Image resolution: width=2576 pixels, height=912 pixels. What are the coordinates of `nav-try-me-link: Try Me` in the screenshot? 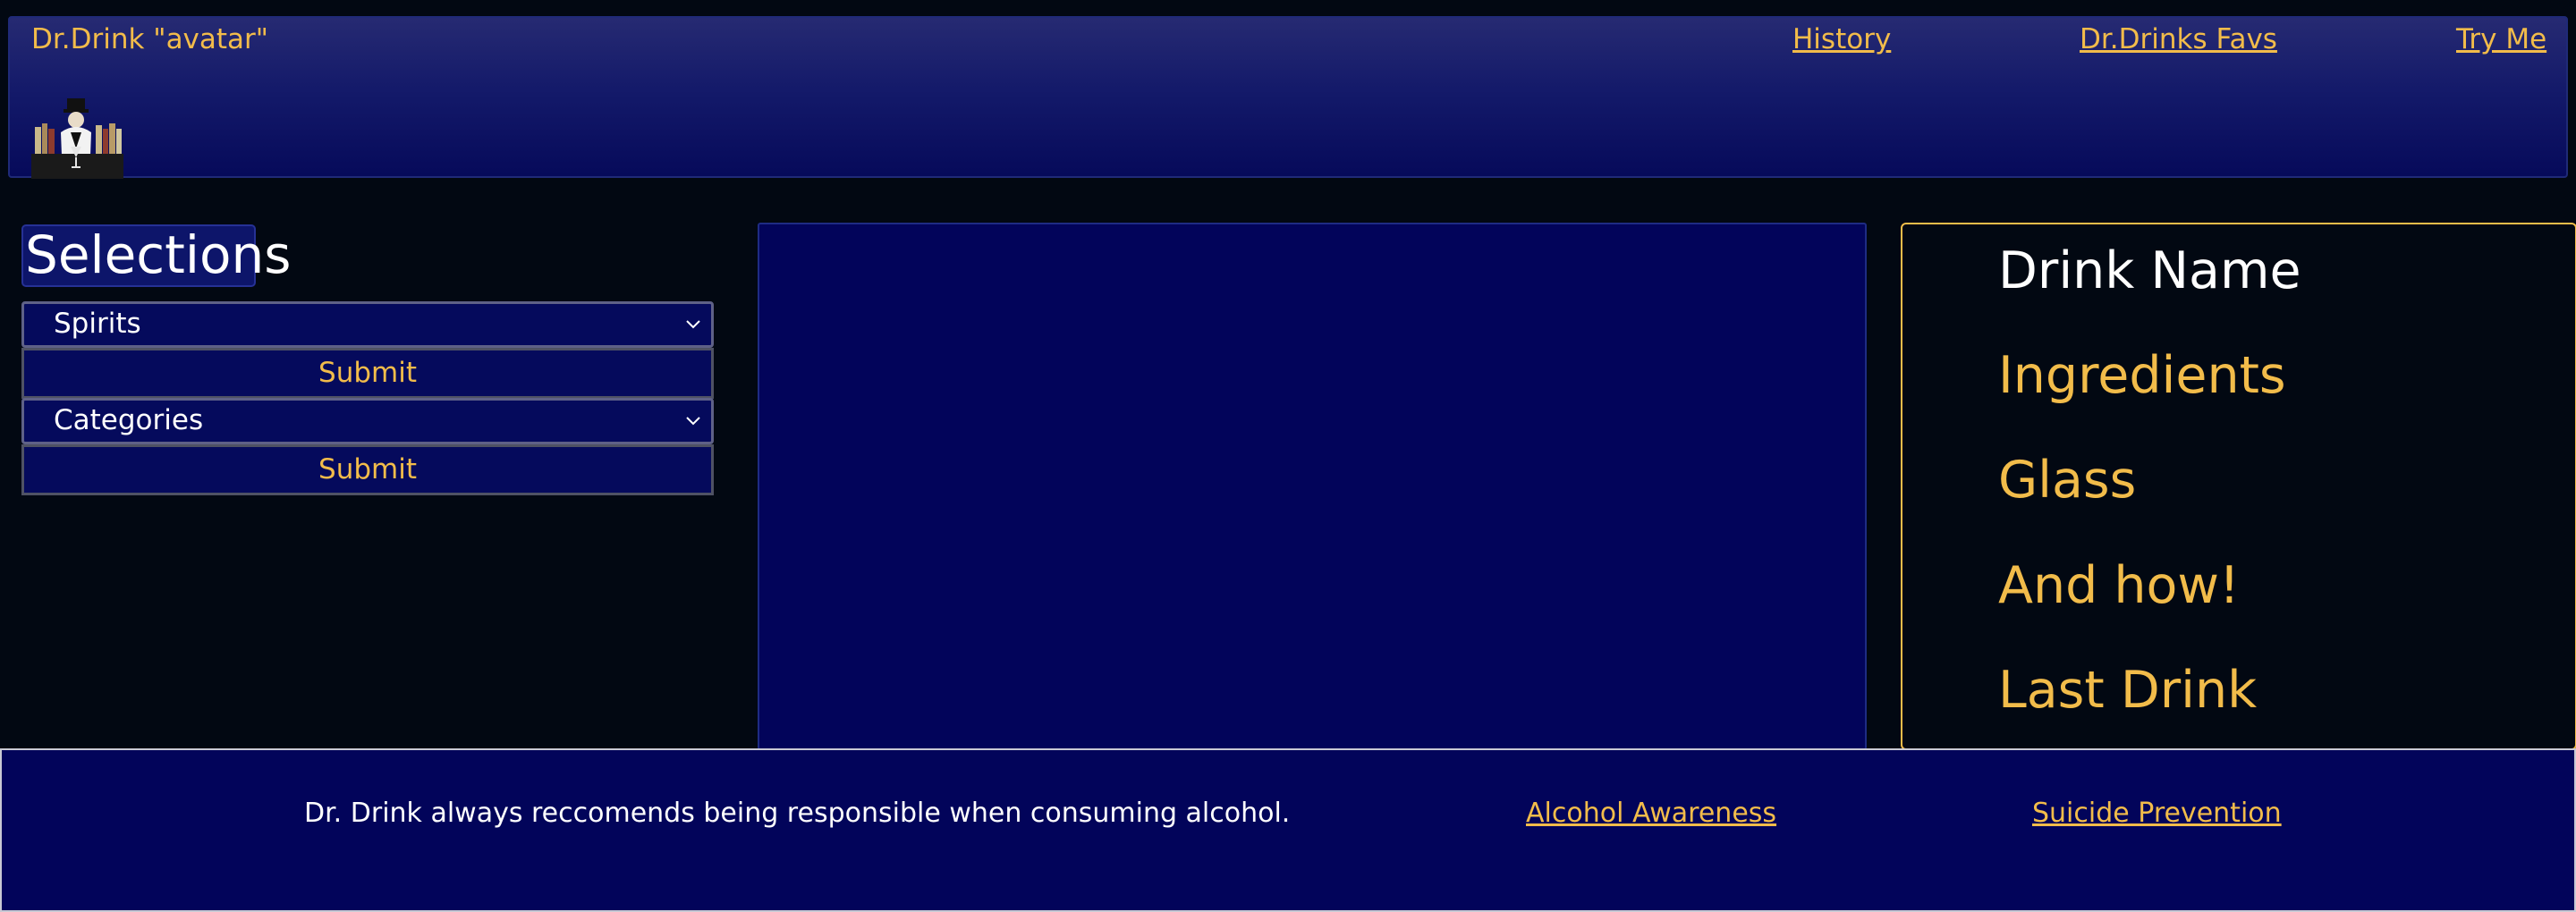 It's located at (2501, 39).